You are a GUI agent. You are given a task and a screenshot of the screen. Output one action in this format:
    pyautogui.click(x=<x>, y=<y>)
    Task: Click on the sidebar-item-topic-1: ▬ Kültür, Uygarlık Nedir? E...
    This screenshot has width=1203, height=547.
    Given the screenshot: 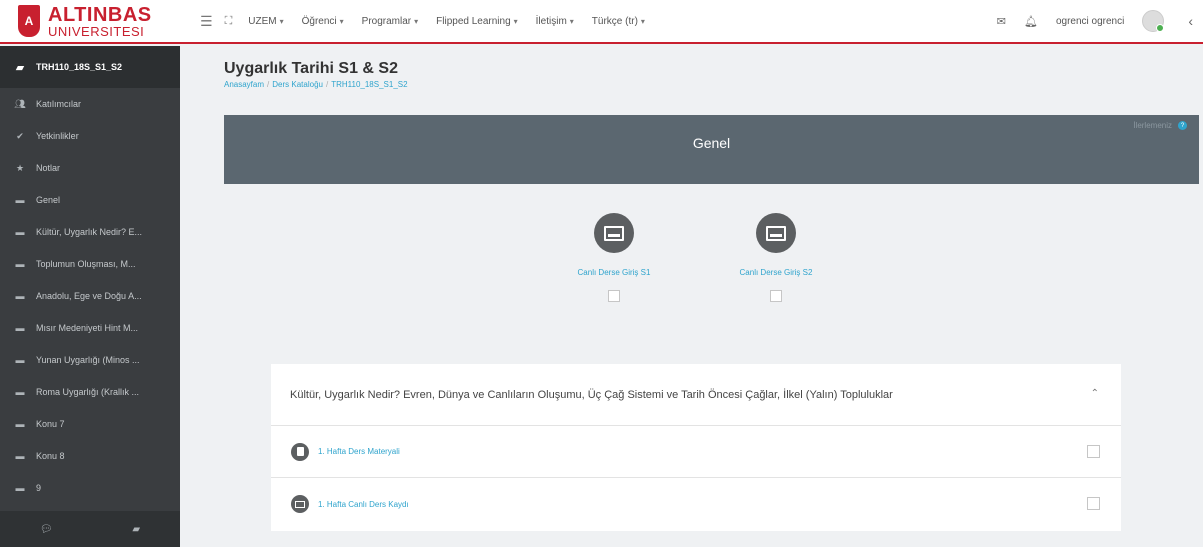 What is the action you would take?
    pyautogui.click(x=90, y=232)
    